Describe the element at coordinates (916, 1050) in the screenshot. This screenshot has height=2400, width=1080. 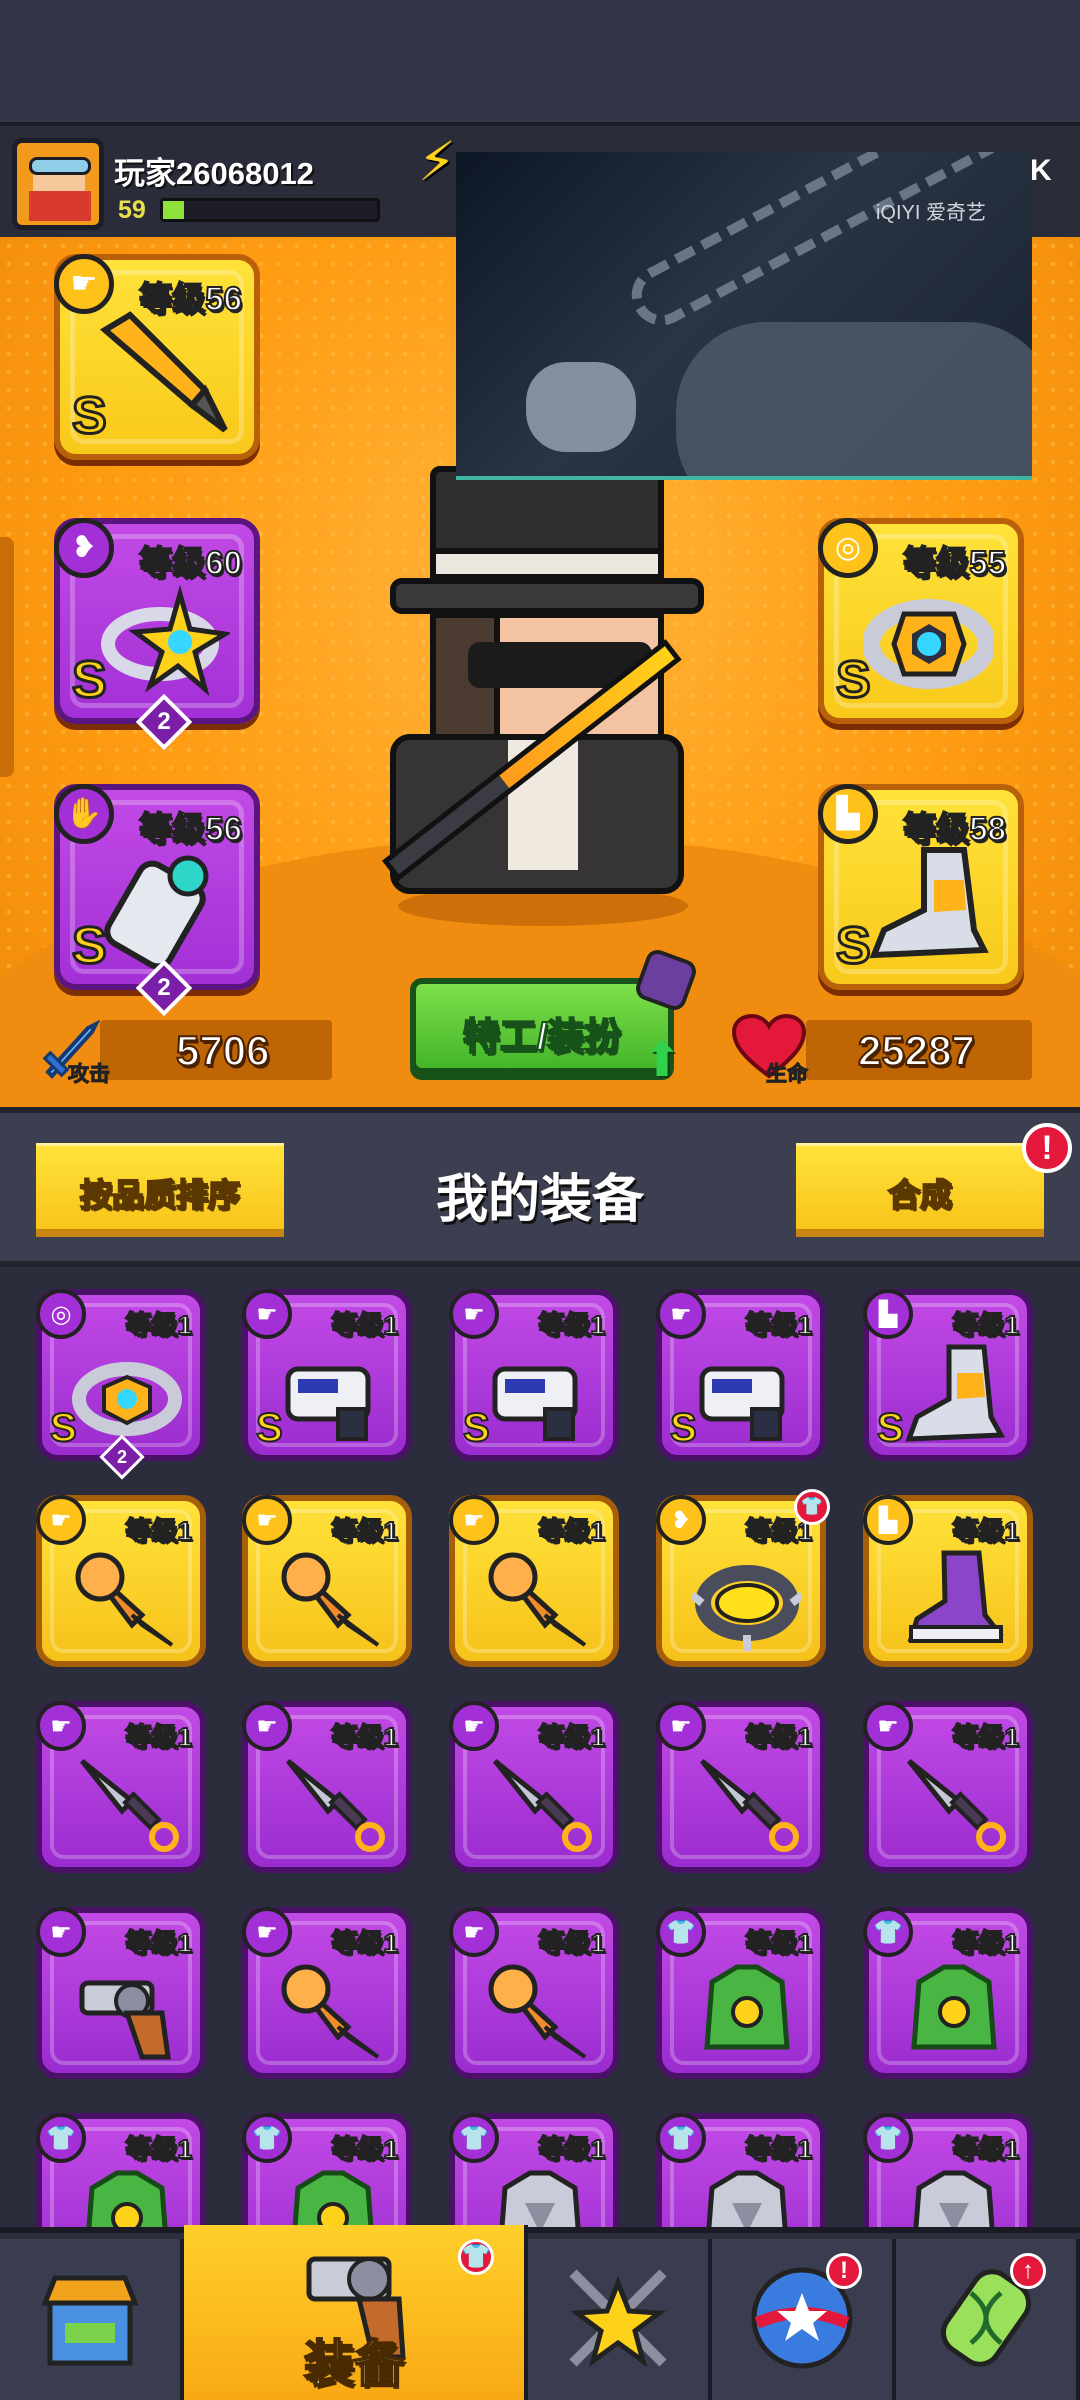
I see `hp-value: 25287` at that location.